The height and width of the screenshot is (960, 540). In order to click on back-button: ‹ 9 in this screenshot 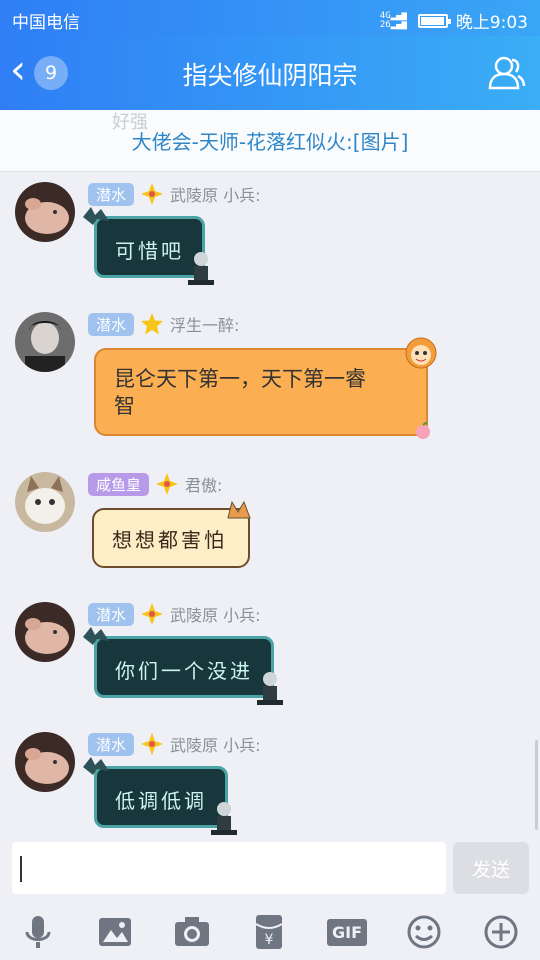, I will do `click(50, 70)`.